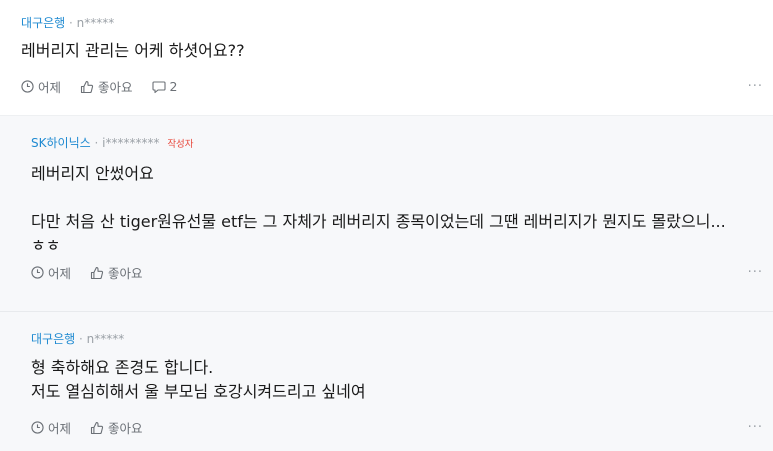 The width and height of the screenshot is (773, 451). Describe the element at coordinates (61, 143) in the screenshot. I see `author-name: SK하이닉스` at that location.